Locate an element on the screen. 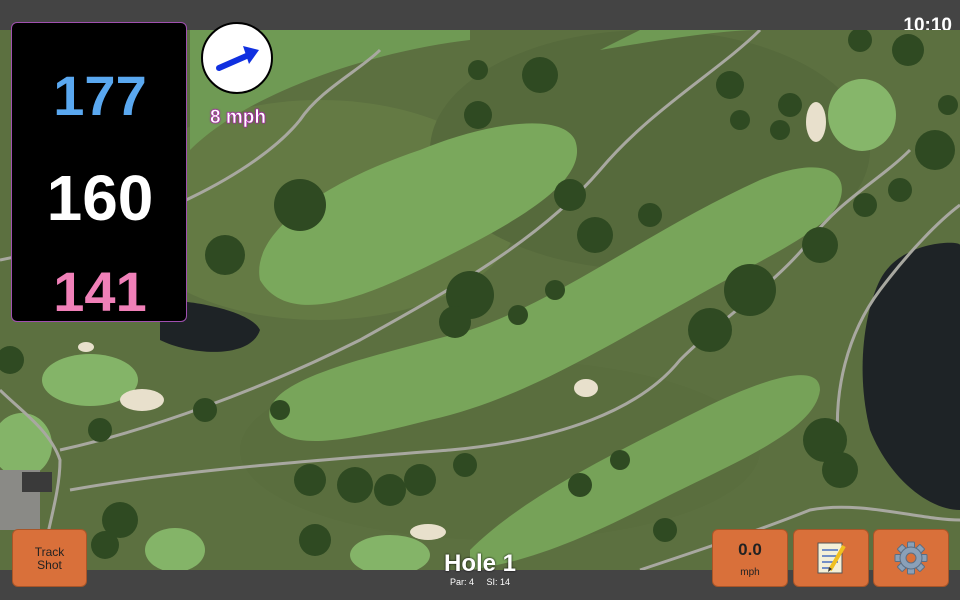 This screenshot has width=960, height=600. wind-indicator is located at coordinates (237, 58).